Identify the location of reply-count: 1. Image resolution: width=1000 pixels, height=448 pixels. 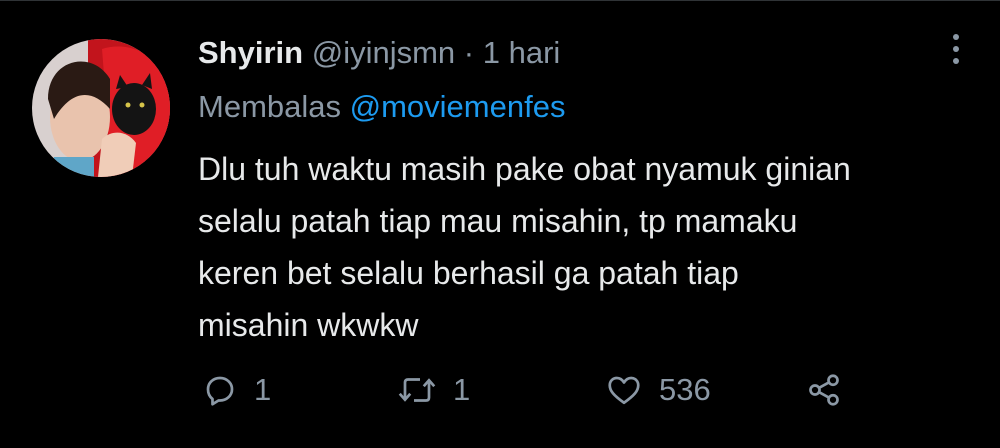
(263, 389).